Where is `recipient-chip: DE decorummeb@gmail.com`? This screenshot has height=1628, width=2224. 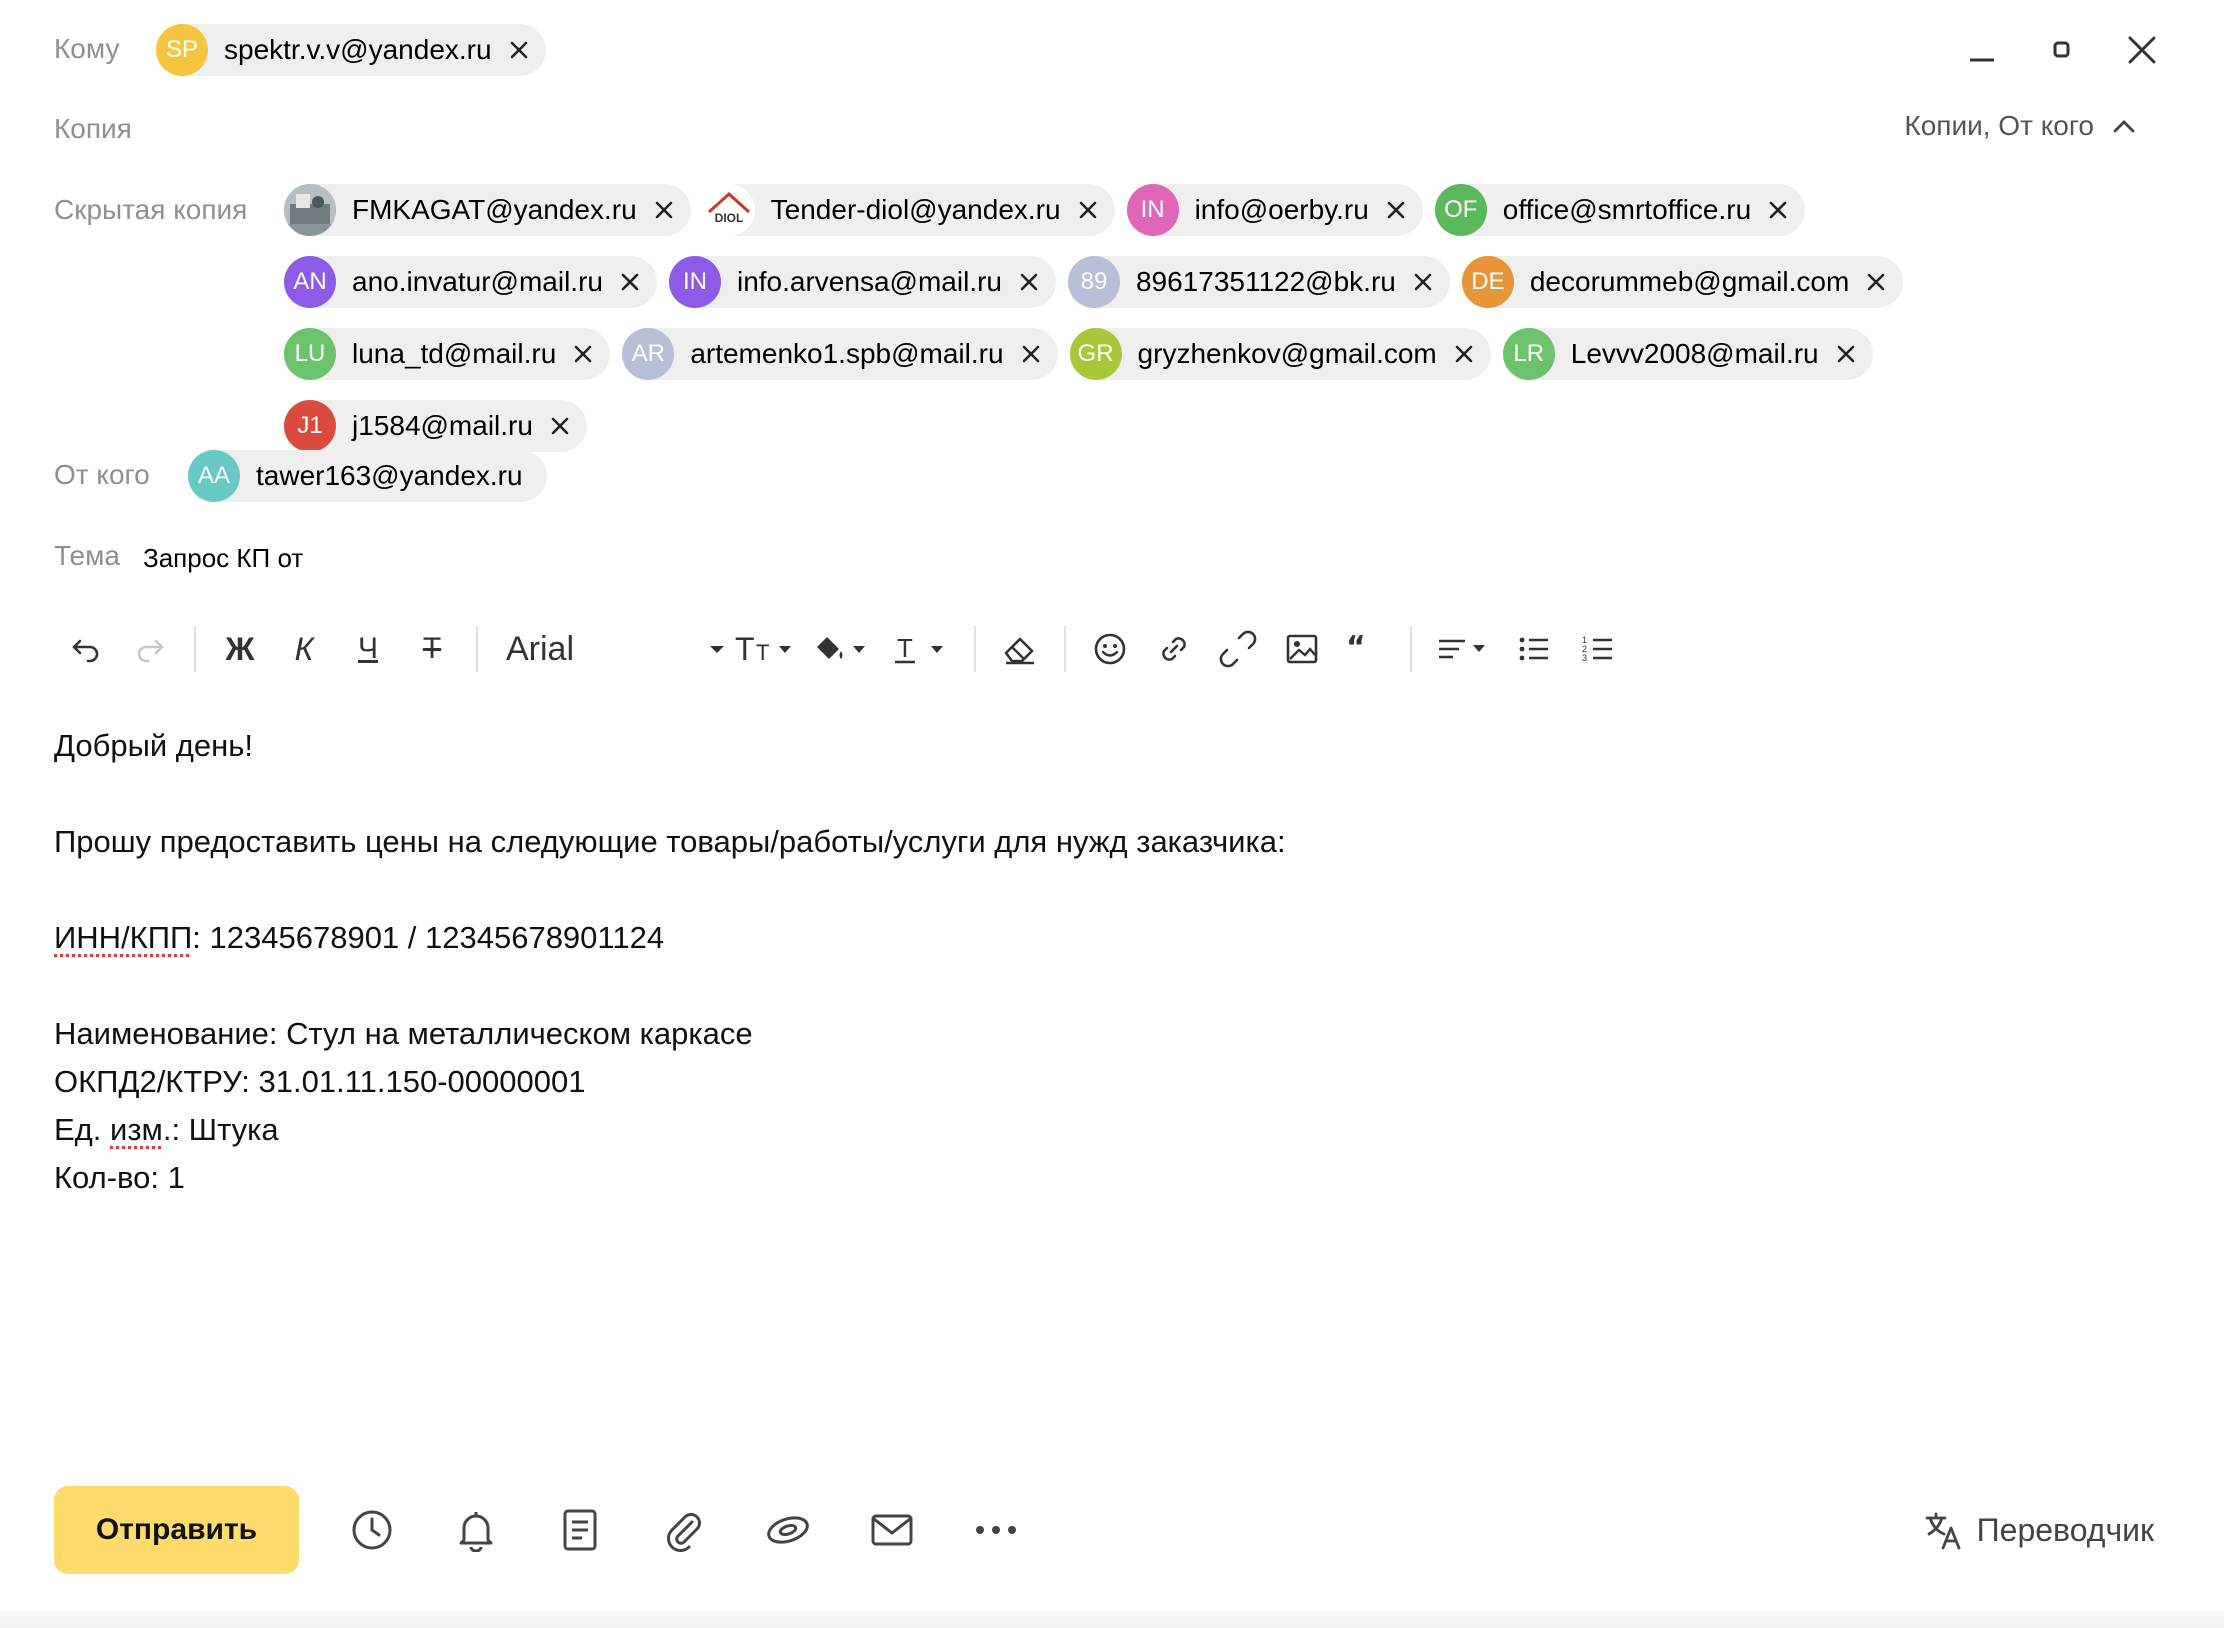 recipient-chip: DE decorummeb@gmail.com is located at coordinates (1682, 282).